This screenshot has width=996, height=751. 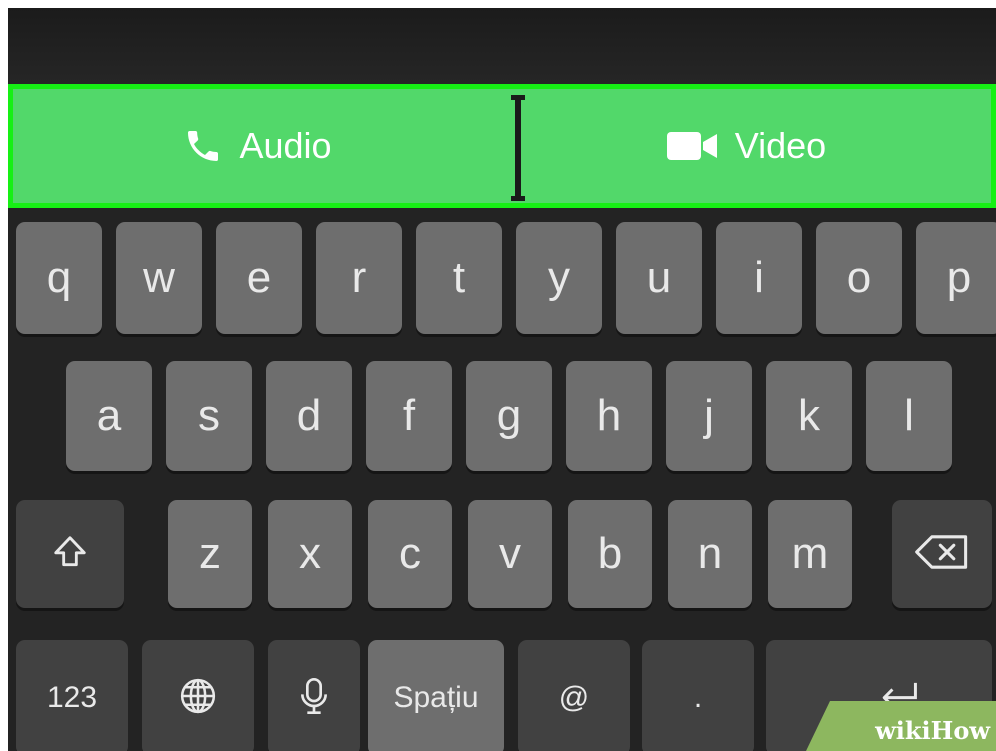 What do you see at coordinates (903, 730) in the screenshot?
I see `watermark-wiki: wiki` at bounding box center [903, 730].